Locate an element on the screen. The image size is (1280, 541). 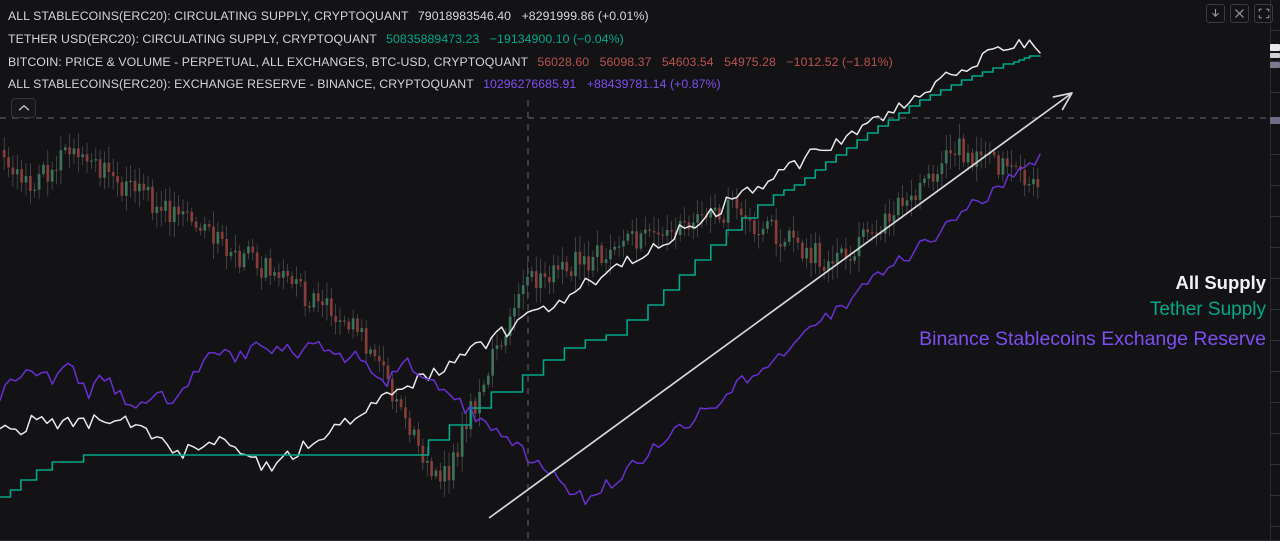
legend-value-change: −1012.52 (−1.81%) is located at coordinates (839, 61).